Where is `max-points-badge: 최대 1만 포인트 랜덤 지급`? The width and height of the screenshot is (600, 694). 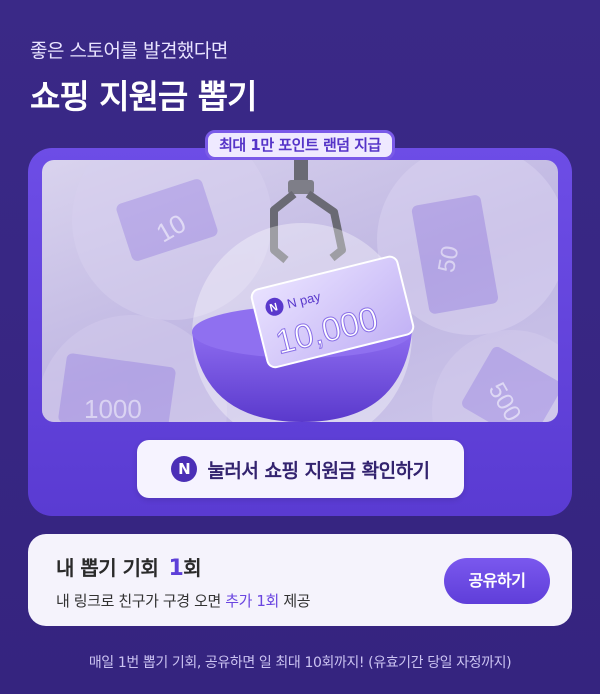
max-points-badge: 최대 1만 포인트 랜덤 지급 is located at coordinates (300, 145).